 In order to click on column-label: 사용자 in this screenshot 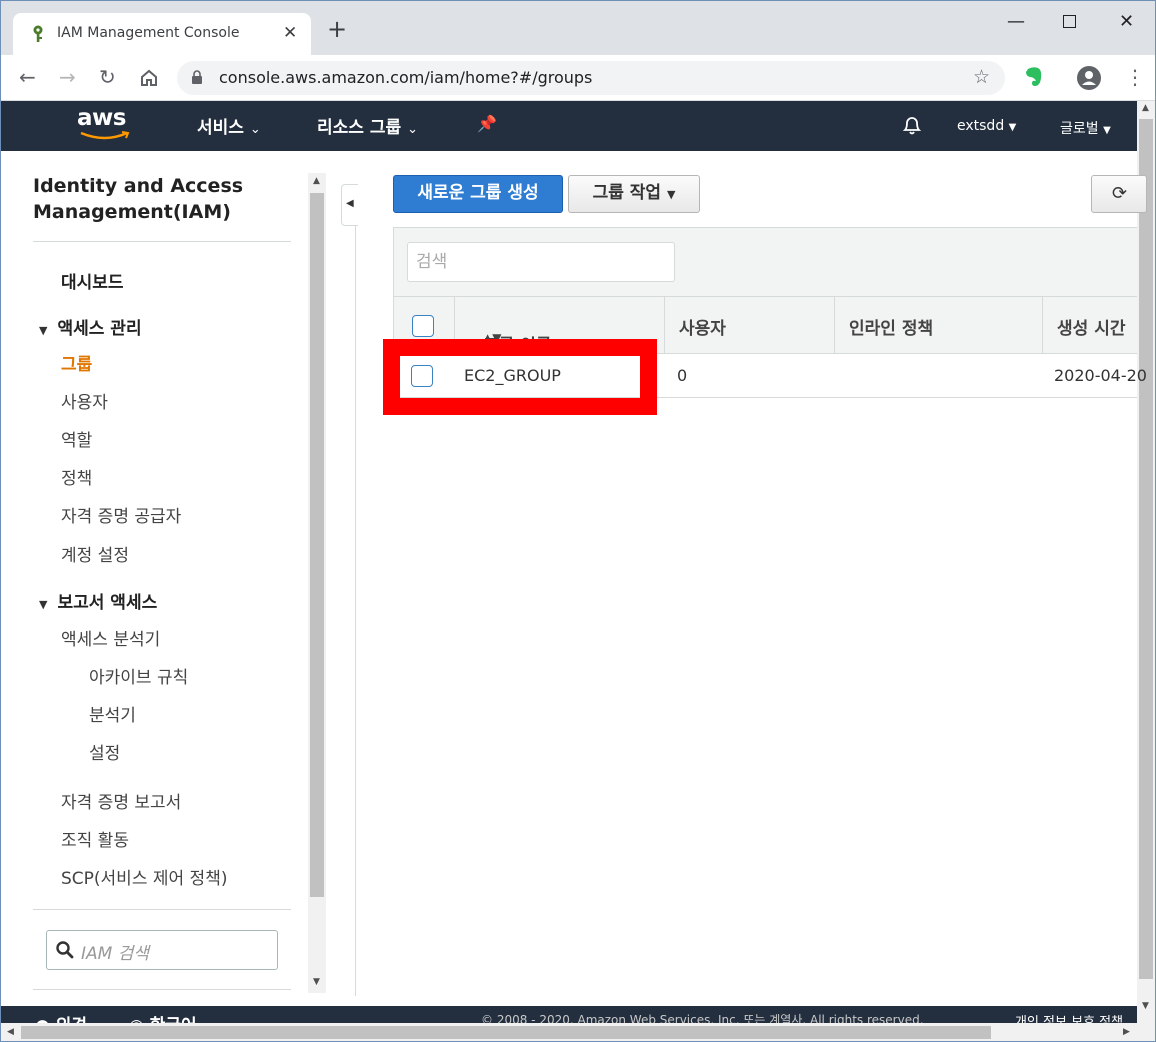, I will do `click(702, 329)`.